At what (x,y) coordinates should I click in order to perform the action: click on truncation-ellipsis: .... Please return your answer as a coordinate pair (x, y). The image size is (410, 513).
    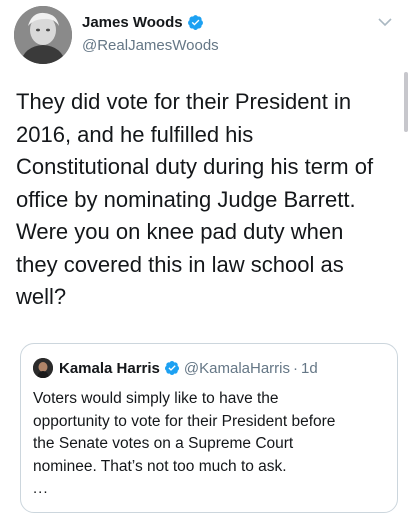
    Looking at the image, I should click on (41, 488).